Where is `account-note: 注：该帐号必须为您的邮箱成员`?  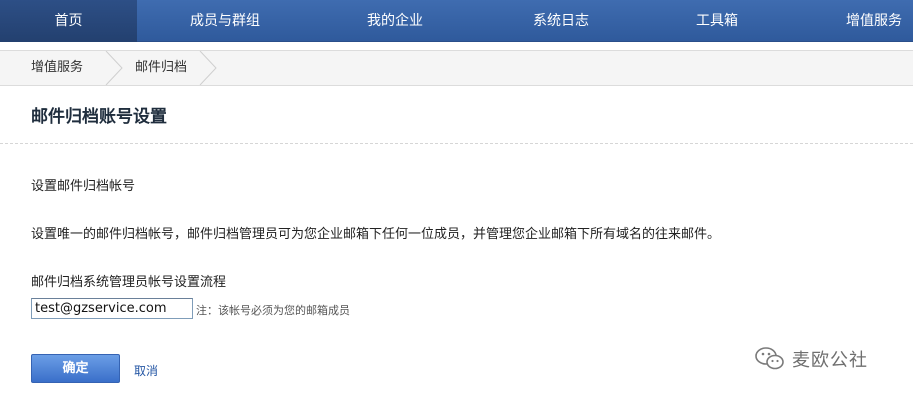
account-note: 注：该帐号必须为您的邮箱成员 is located at coordinates (273, 310).